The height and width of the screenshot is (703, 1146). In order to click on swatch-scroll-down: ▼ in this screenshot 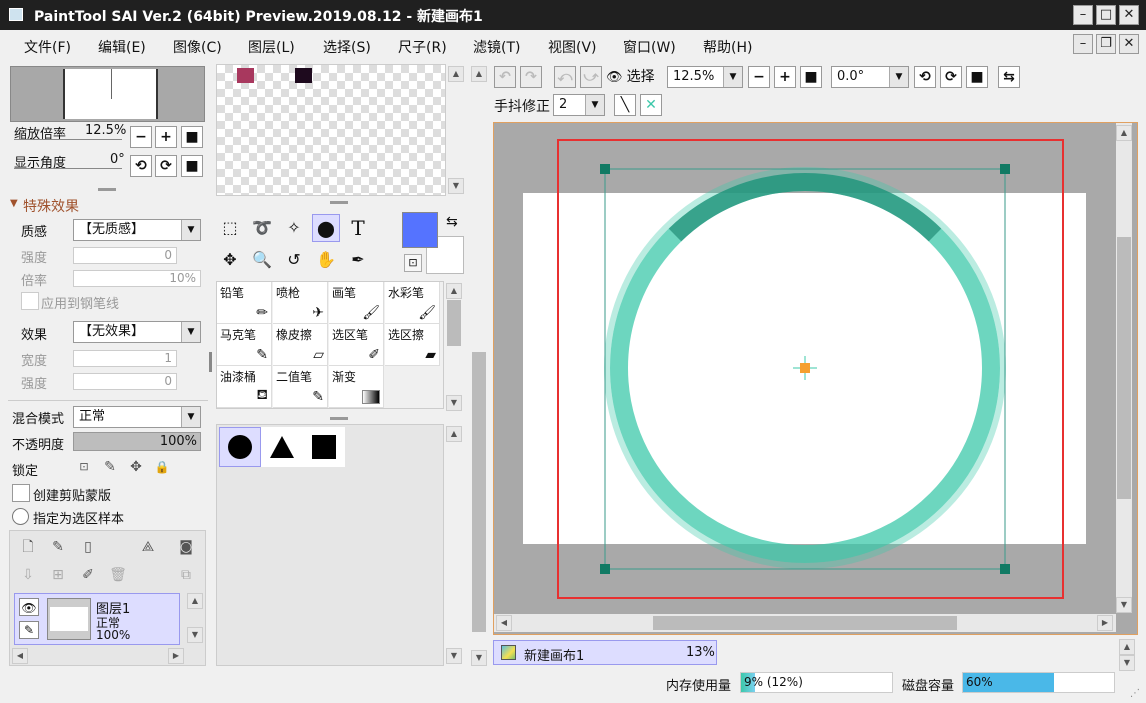, I will do `click(456, 186)`.